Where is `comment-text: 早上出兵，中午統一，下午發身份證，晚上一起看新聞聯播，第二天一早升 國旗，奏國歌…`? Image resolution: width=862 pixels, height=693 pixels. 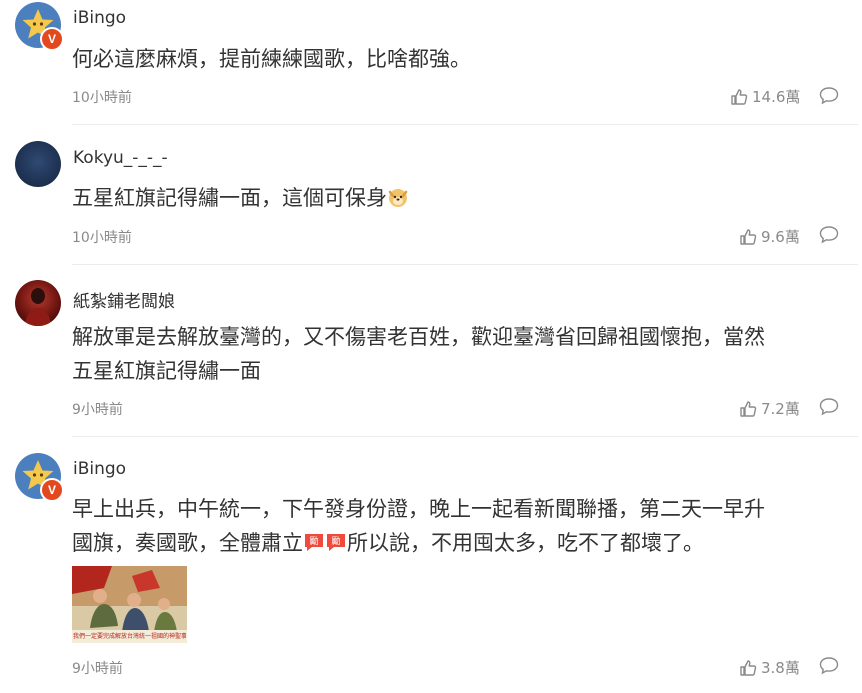
comment-text: 早上出兵，中午統一，下午發身份證，晚上一起看新聞聯播，第二天一早升 國旗，奏國歌… is located at coordinates (457, 526).